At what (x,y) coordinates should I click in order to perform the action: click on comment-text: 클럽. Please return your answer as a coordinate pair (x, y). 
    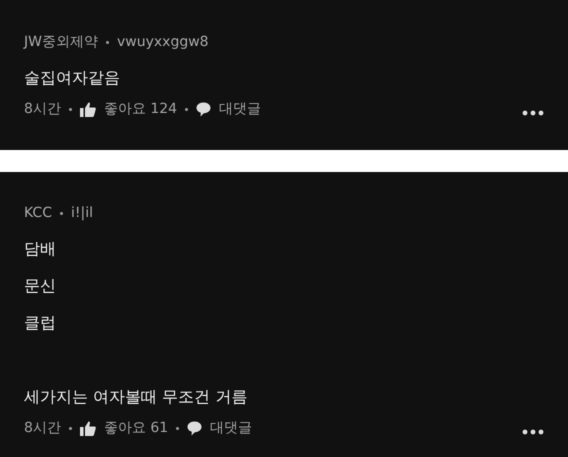
    Looking at the image, I should click on (40, 323).